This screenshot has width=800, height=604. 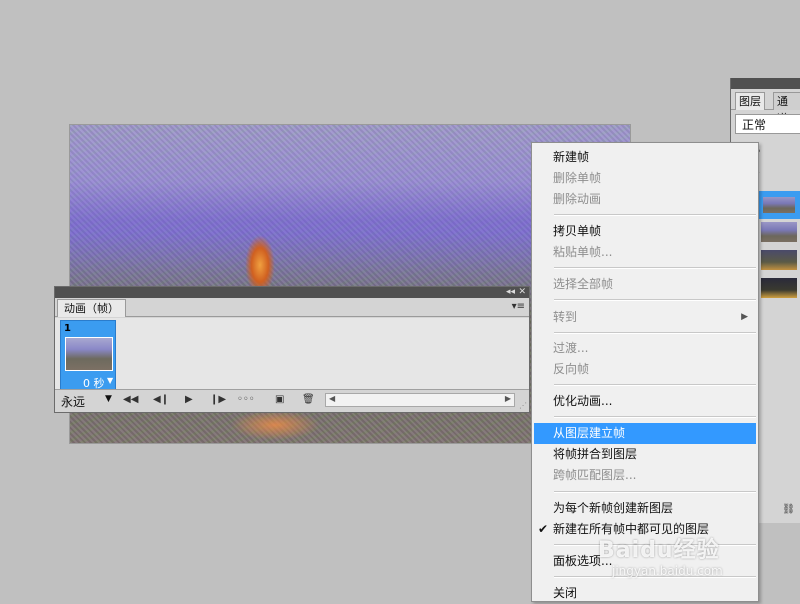 I want to click on double-chevron-left-icon: ◂◂, so click(x=510, y=292).